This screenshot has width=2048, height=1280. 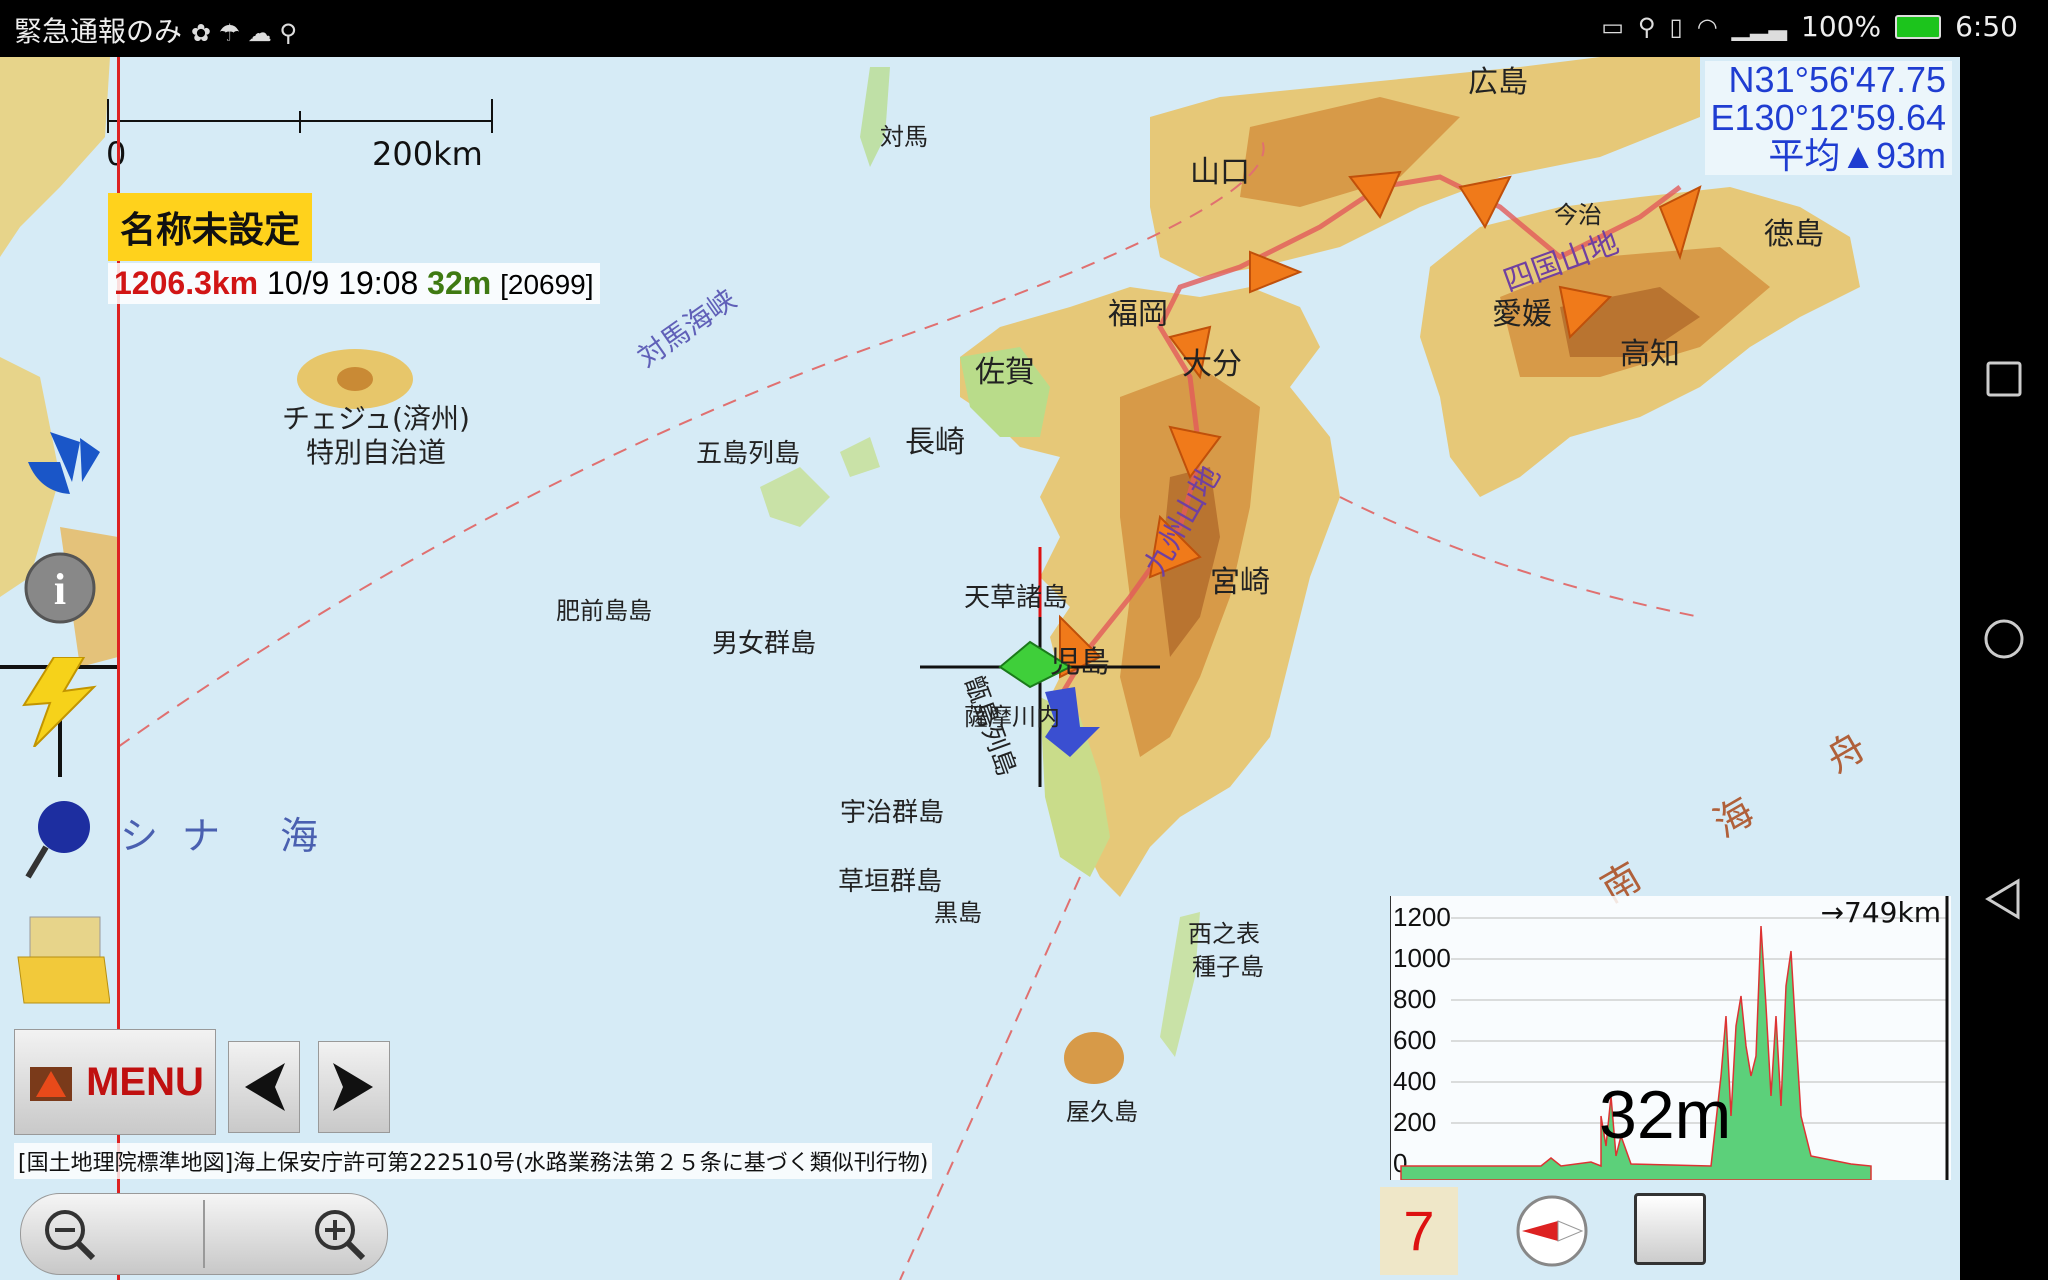 What do you see at coordinates (2004, 668) in the screenshot?
I see `system-nav-bar` at bounding box center [2004, 668].